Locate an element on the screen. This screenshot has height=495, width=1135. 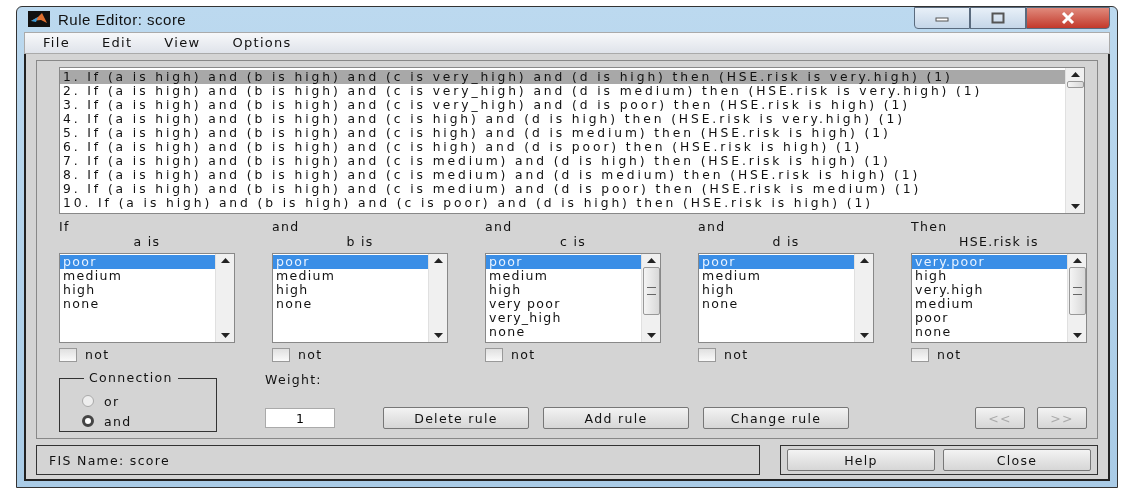
rule-row: 9. If (a is high) and (b is high) and (c is medium) and (d is poor) then (HSE.risk is medium) (1) is located at coordinates (562, 189).